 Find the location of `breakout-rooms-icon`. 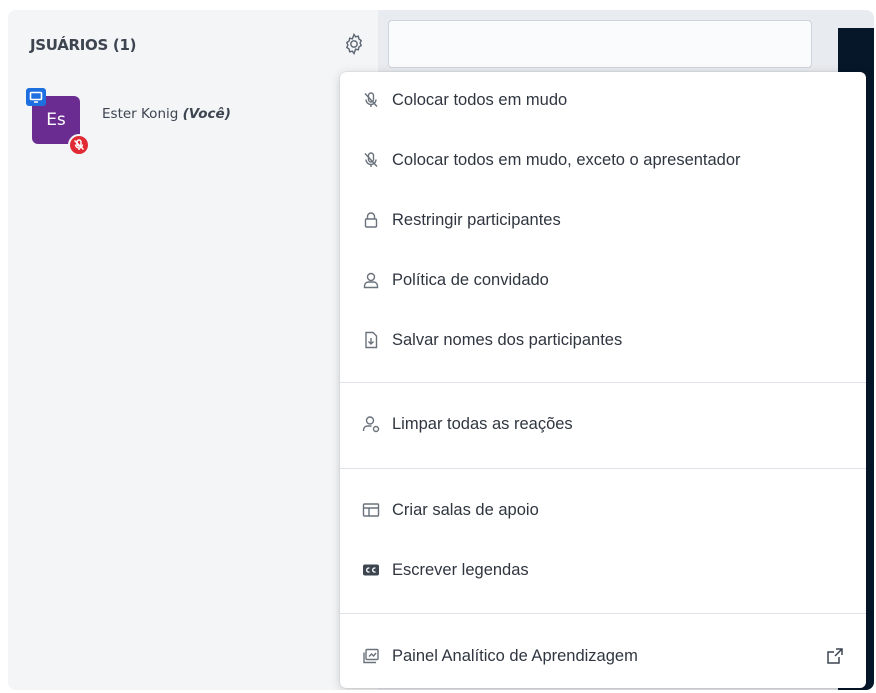

breakout-rooms-icon is located at coordinates (371, 510).